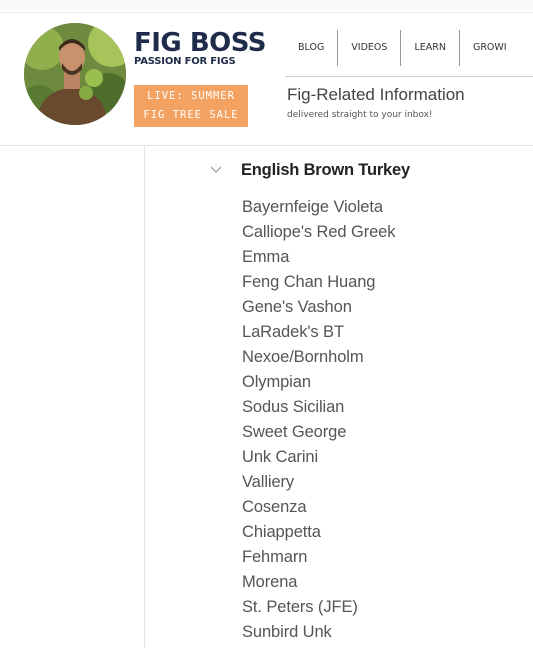  What do you see at coordinates (369, 48) in the screenshot?
I see `nav-item-videos: VIDEOS` at bounding box center [369, 48].